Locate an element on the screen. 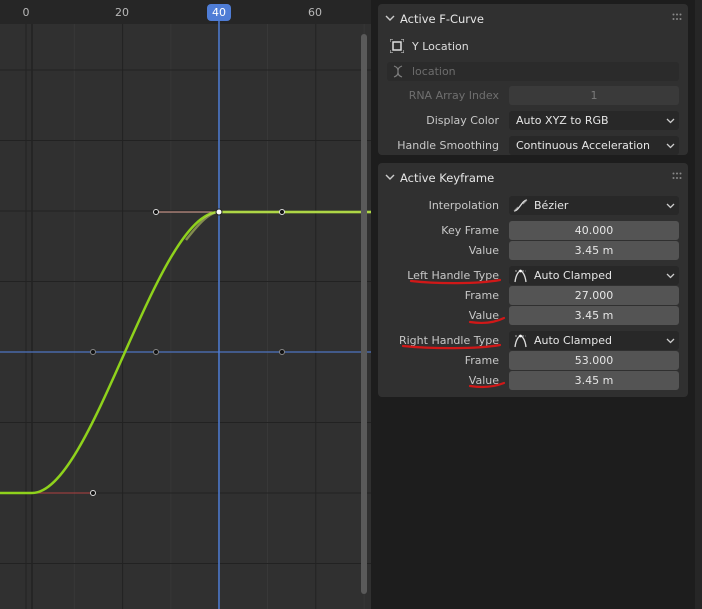  data-path-placeholder: location is located at coordinates (434, 71).